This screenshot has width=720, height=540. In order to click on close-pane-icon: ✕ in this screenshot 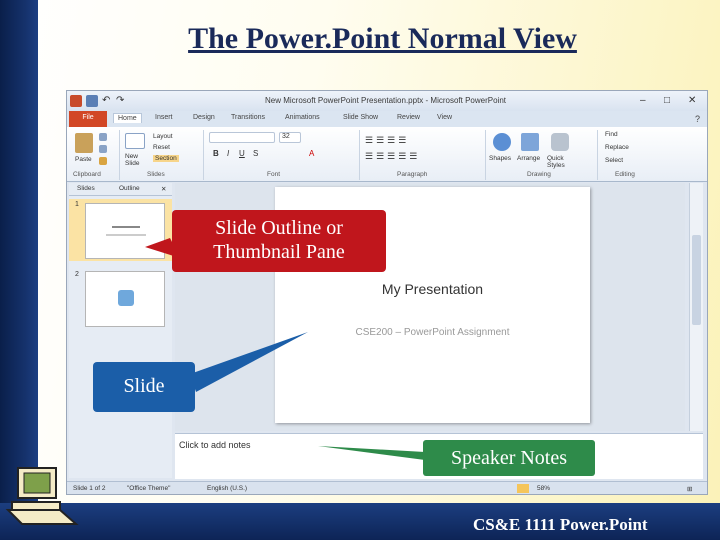, I will do `click(163, 189)`.